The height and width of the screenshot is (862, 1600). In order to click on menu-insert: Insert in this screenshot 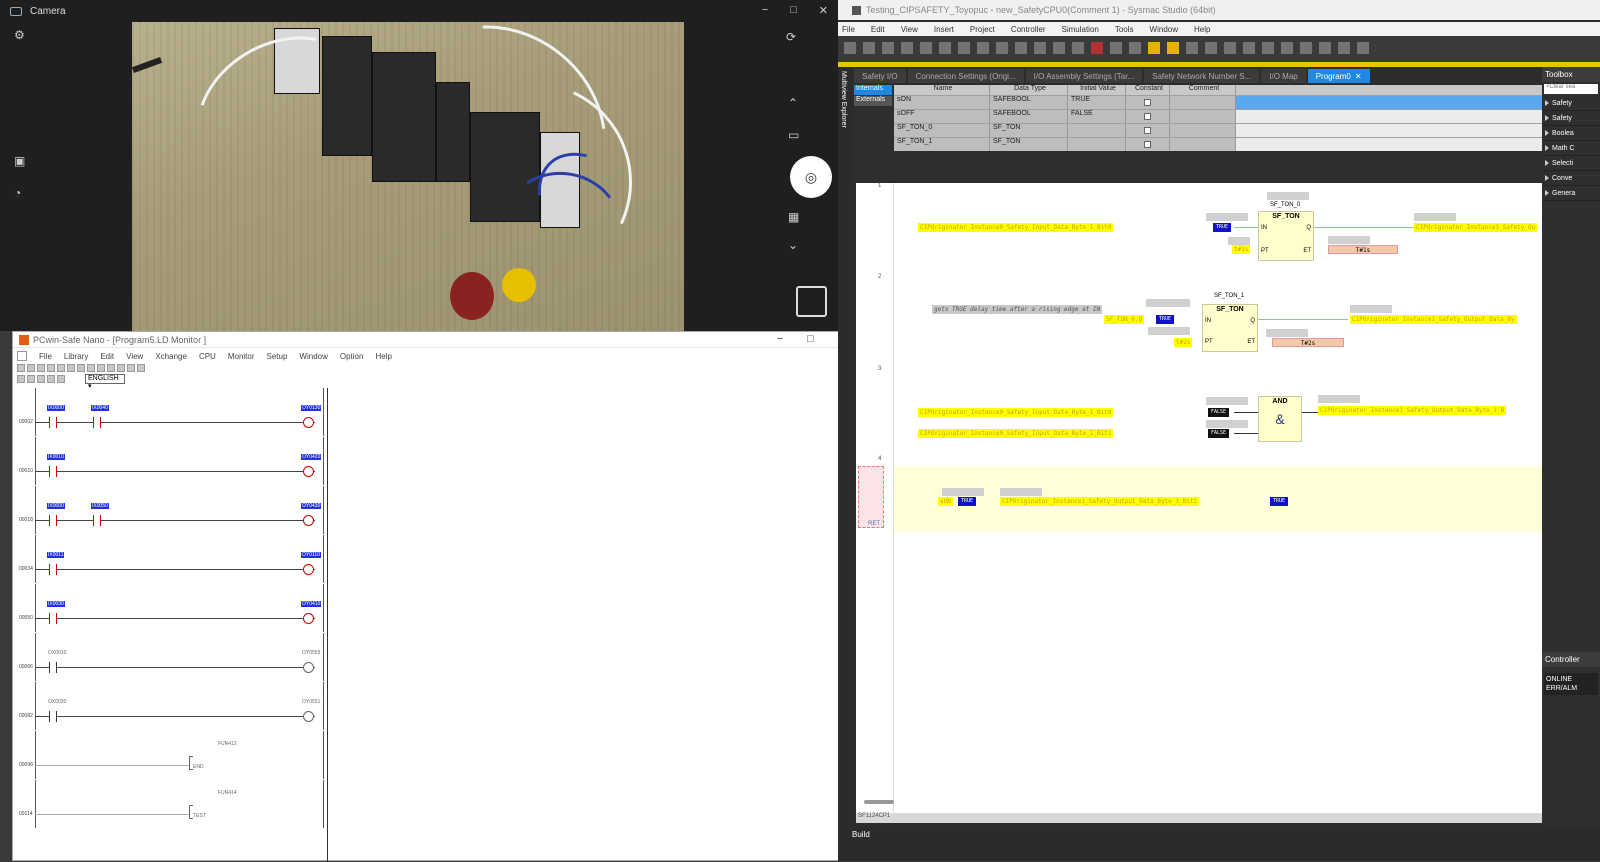, I will do `click(944, 29)`.